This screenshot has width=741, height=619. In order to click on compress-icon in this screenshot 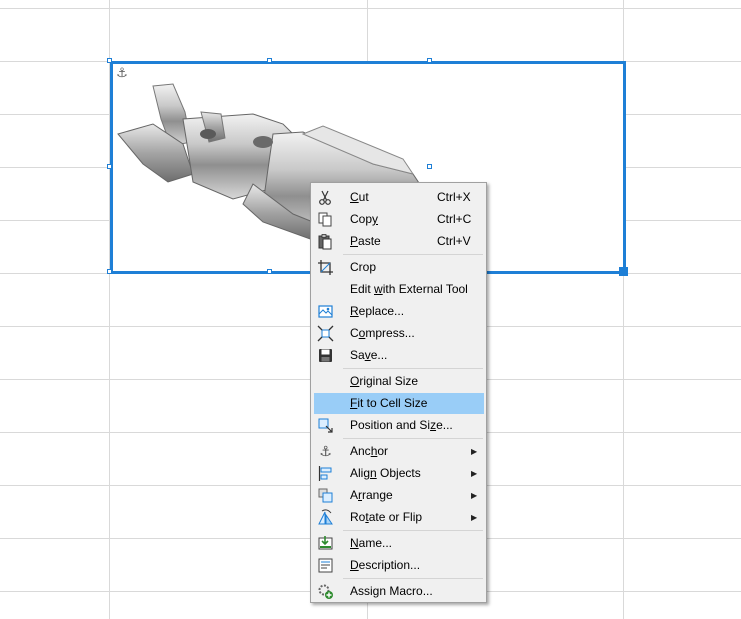, I will do `click(325, 333)`.